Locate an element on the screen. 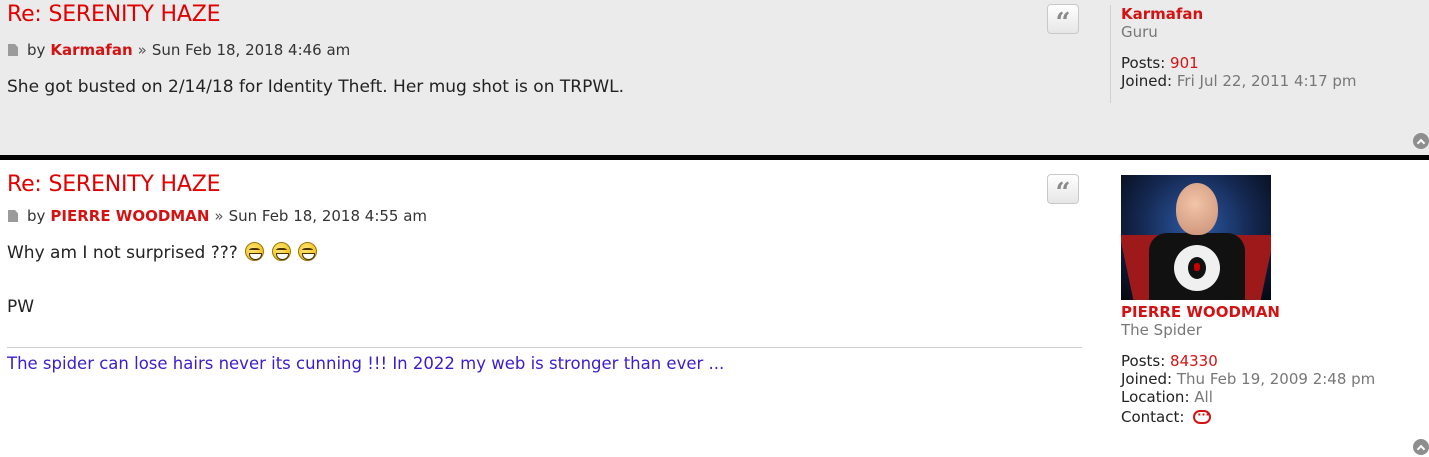 The height and width of the screenshot is (457, 1429). signature-divider is located at coordinates (544, 347).